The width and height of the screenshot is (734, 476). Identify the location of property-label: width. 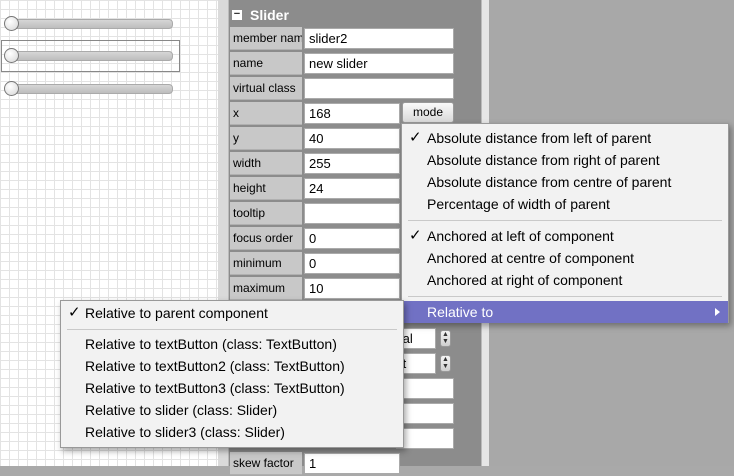
(266, 163).